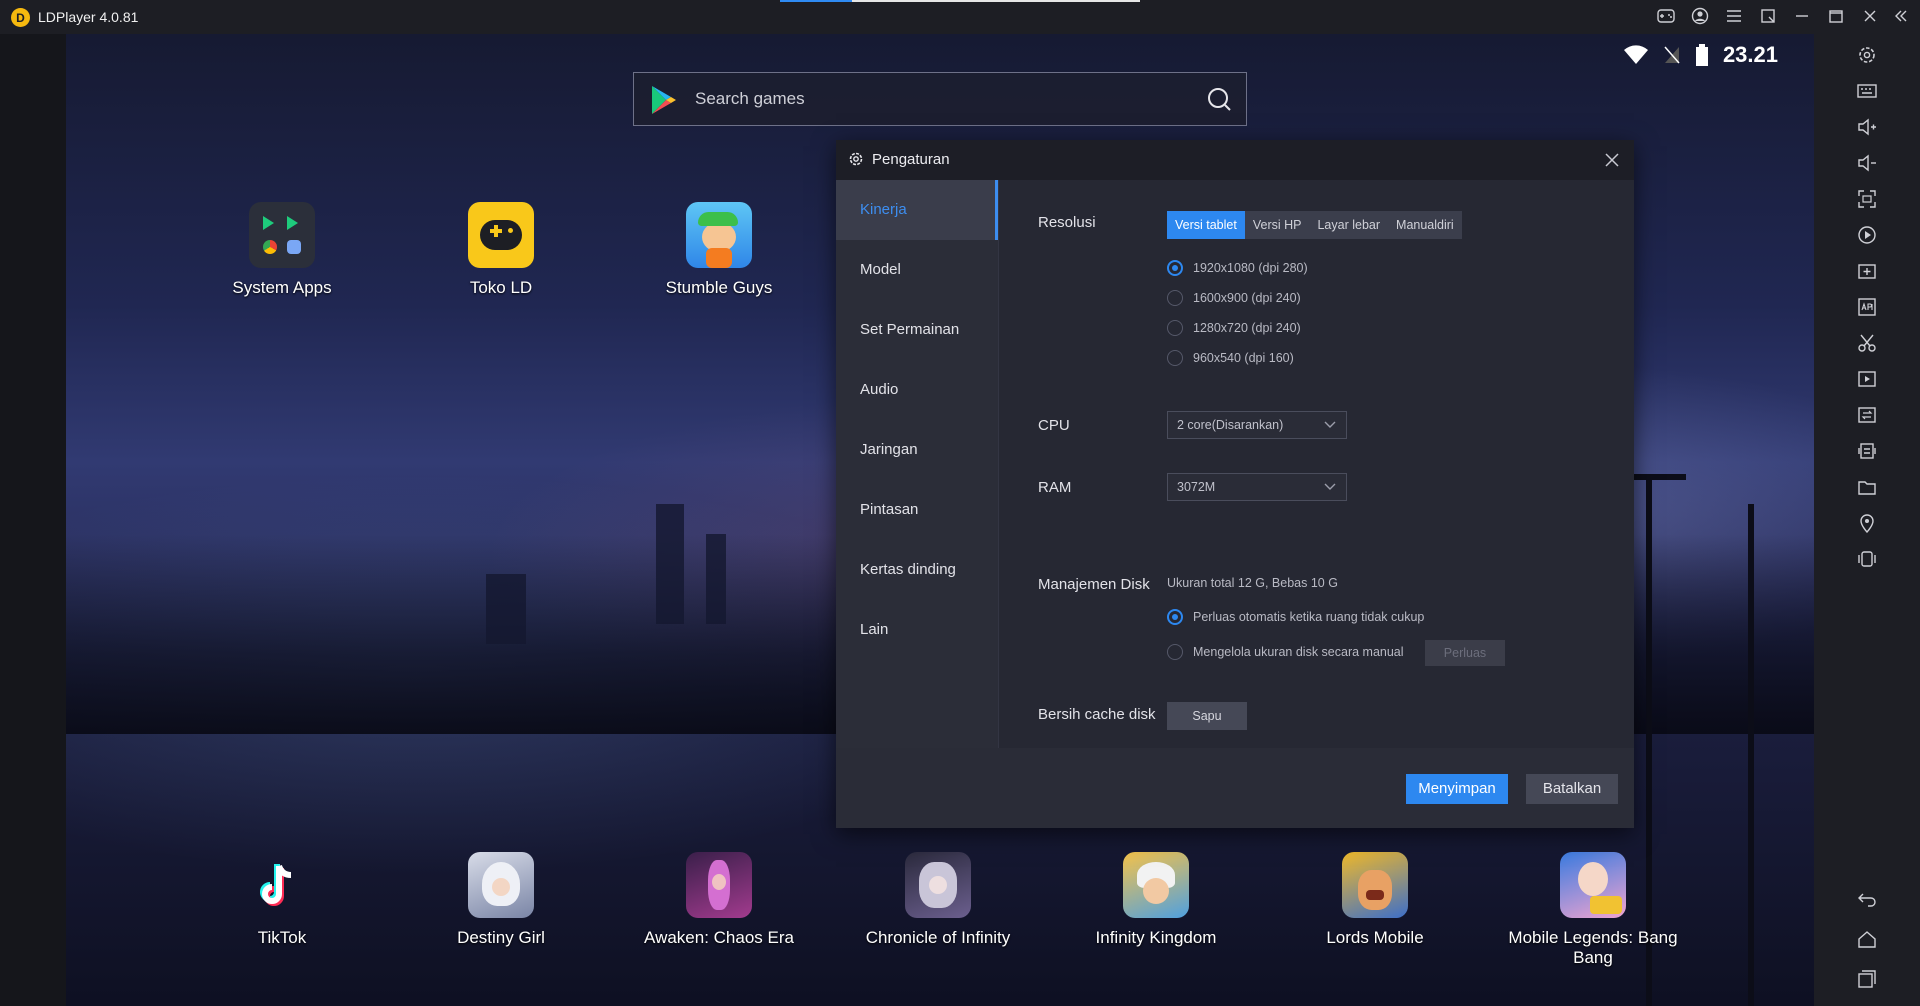 The height and width of the screenshot is (1006, 1920). What do you see at coordinates (1867, 127) in the screenshot?
I see `volume-up-icon` at bounding box center [1867, 127].